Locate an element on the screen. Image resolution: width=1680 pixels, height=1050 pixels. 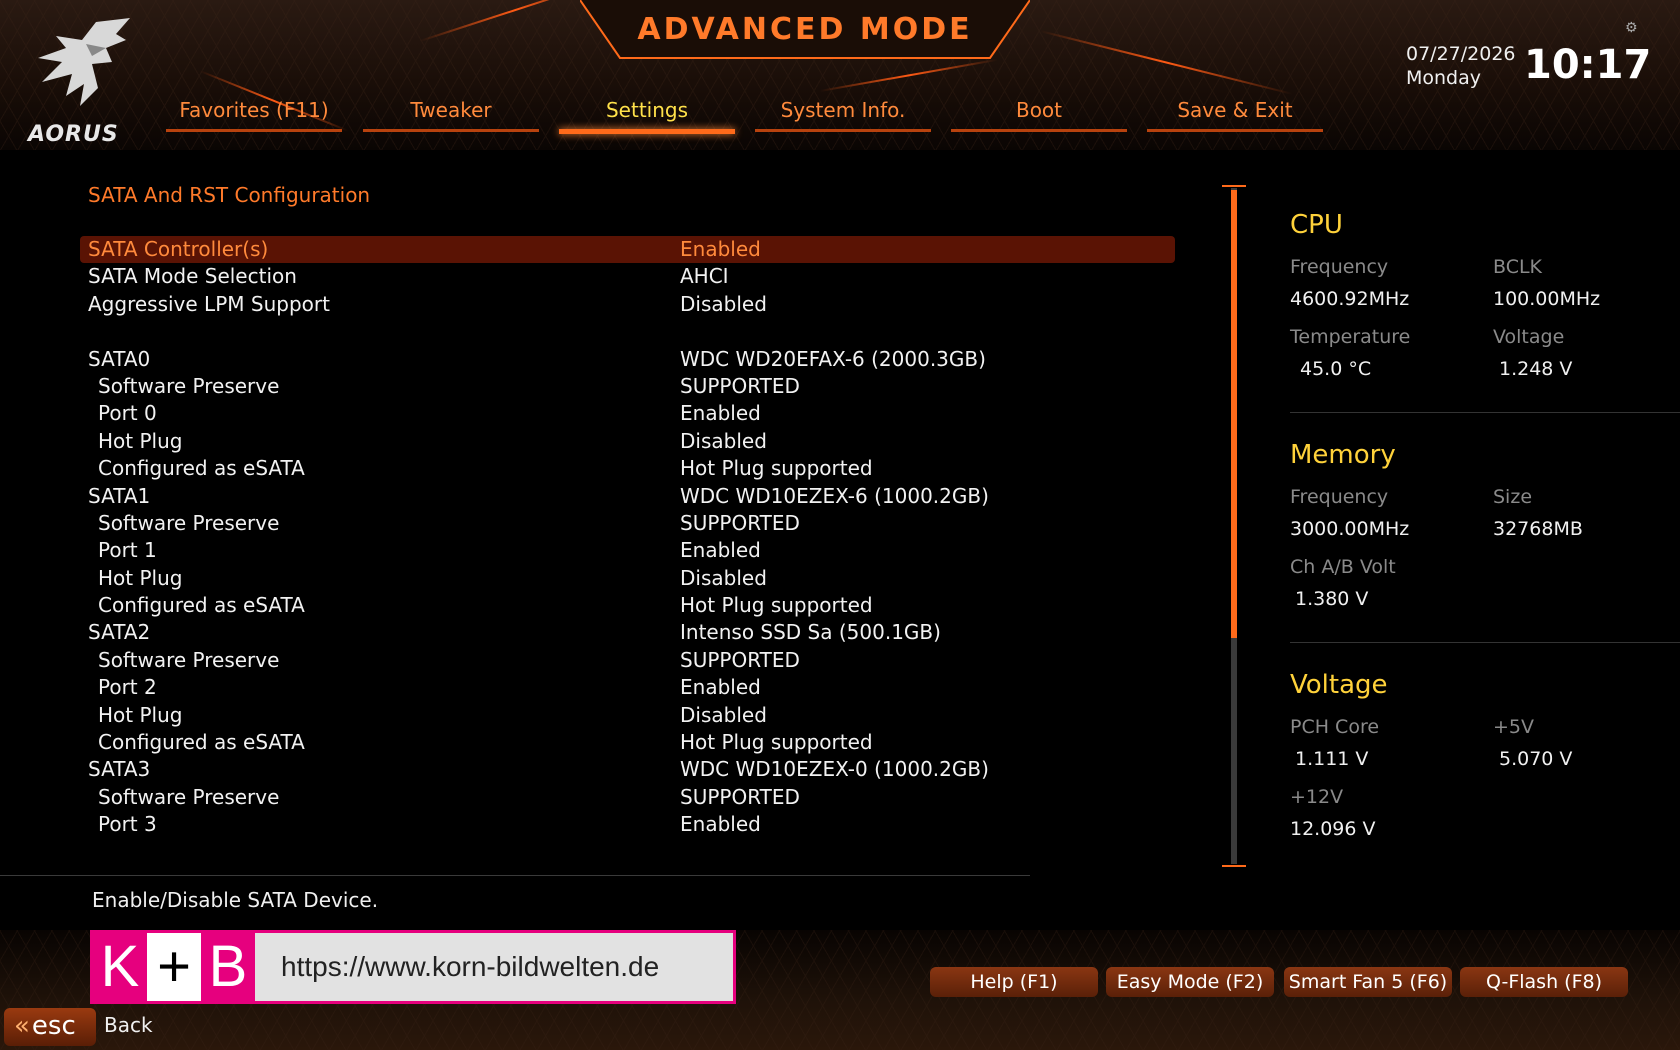
date-display: 07/27/2026 Monday is located at coordinates (1461, 66).